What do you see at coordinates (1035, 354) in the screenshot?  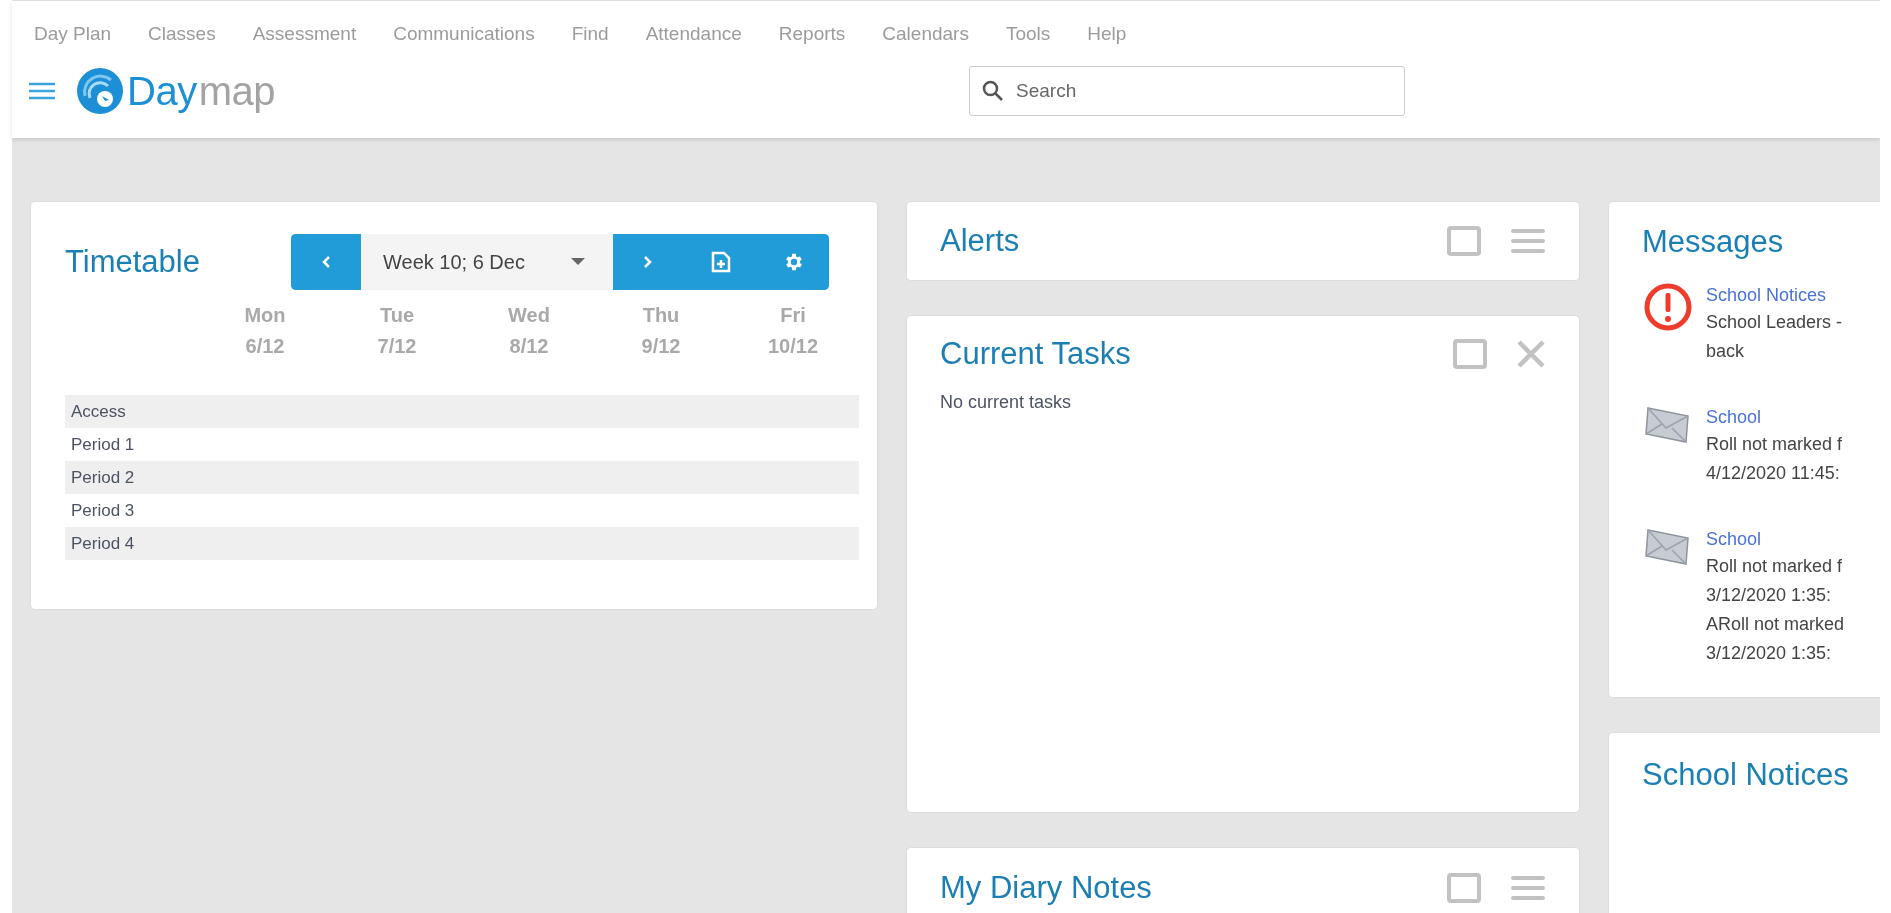 I see `panel-title: Current Tasks` at bounding box center [1035, 354].